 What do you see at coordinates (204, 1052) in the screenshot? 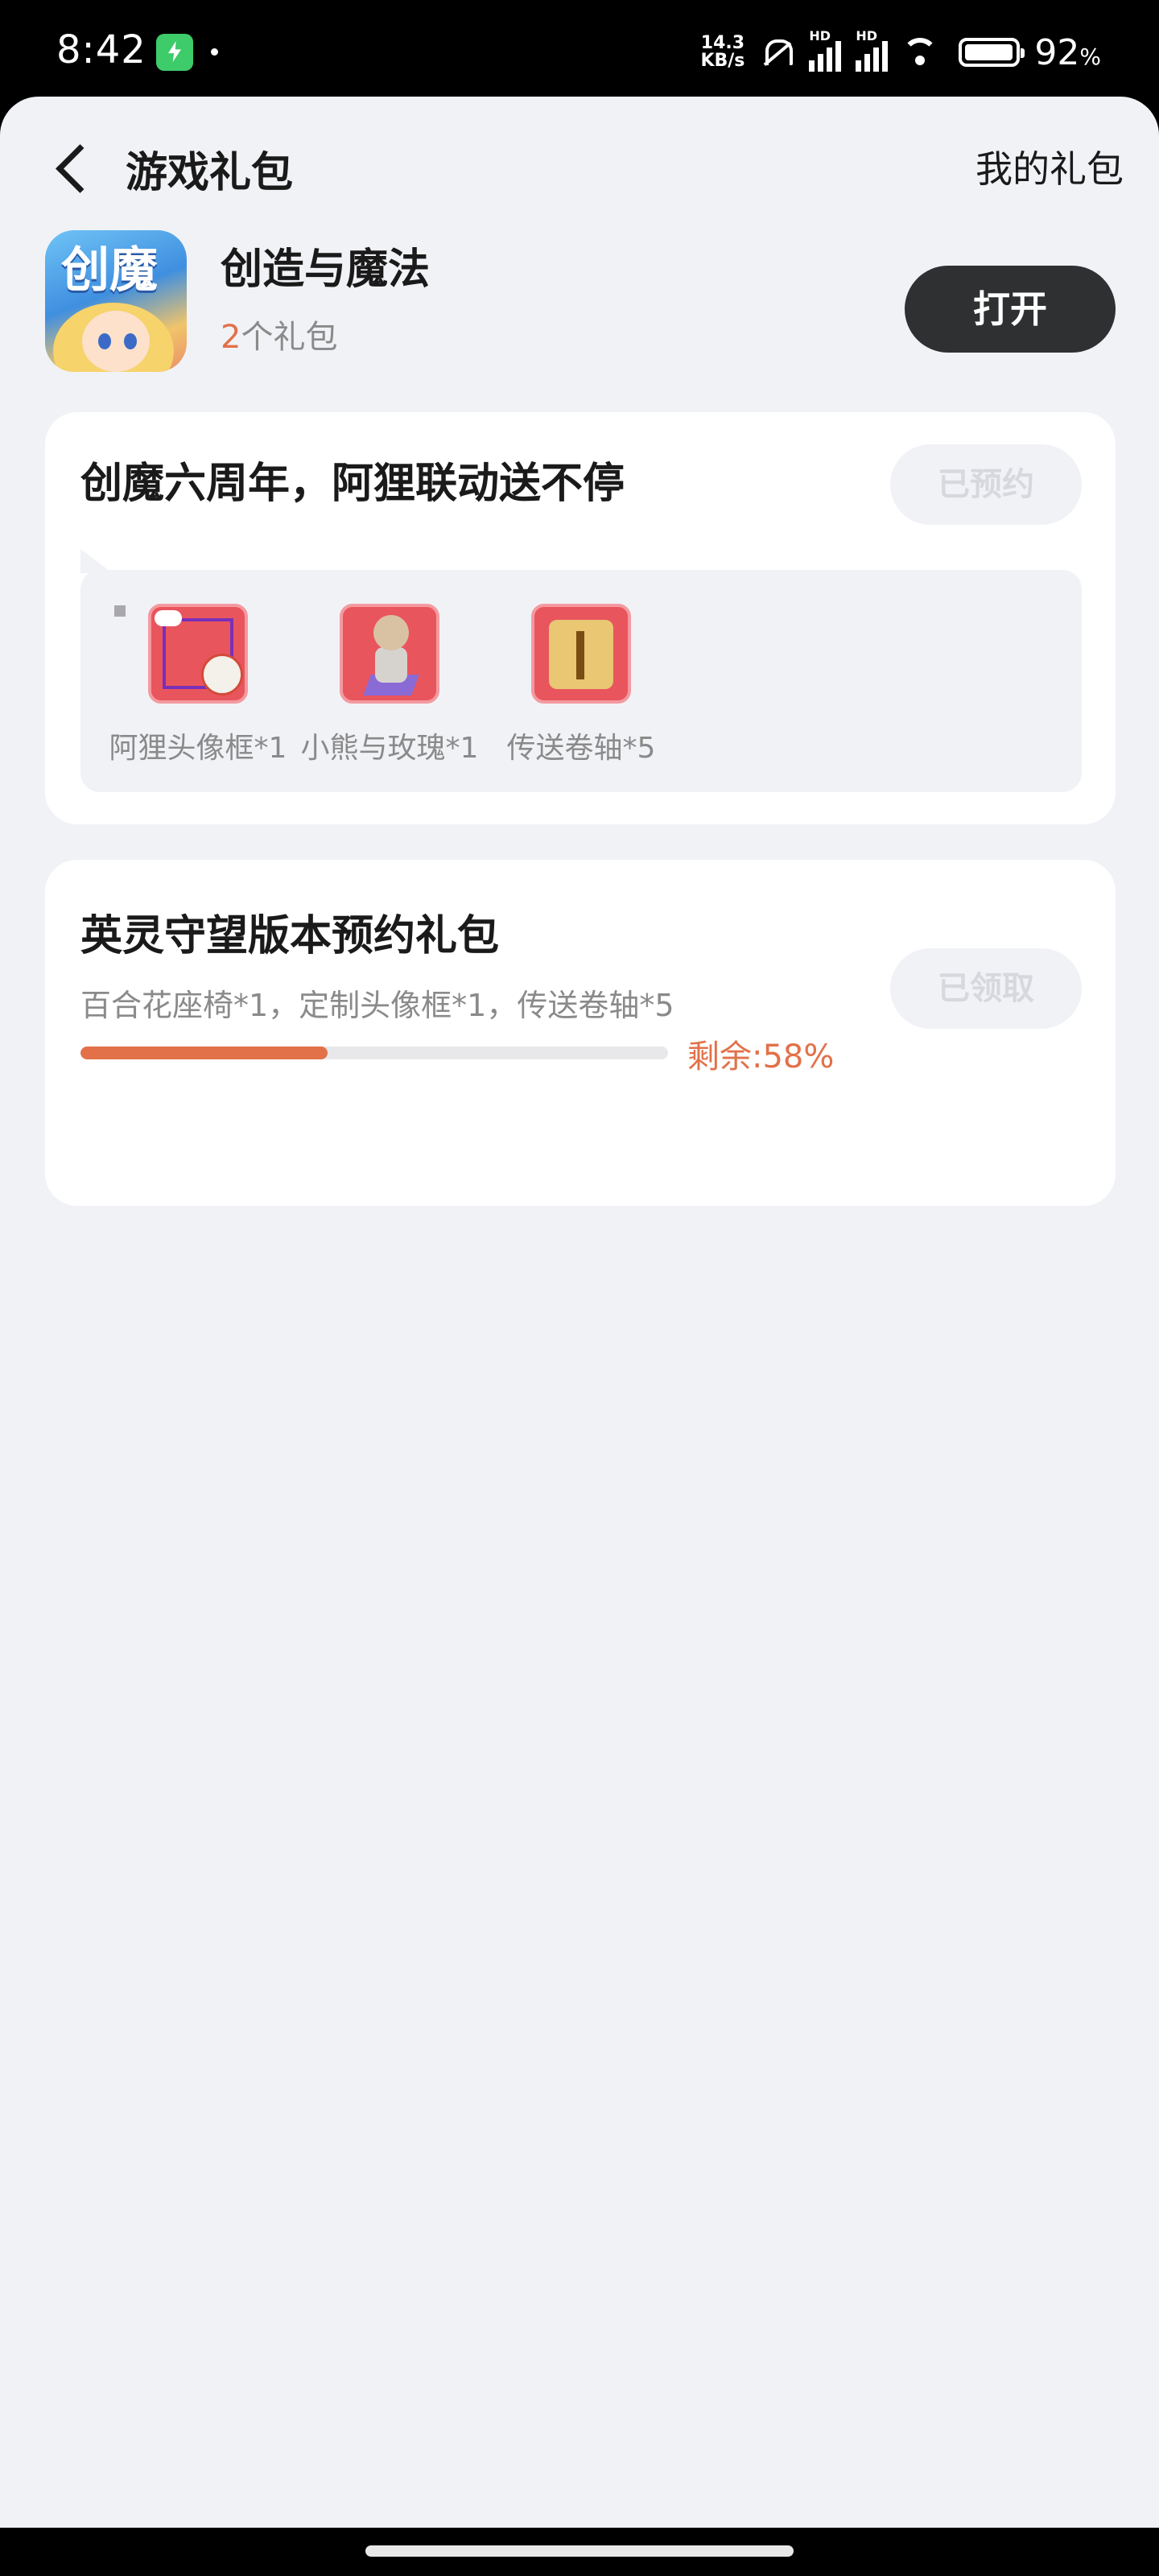
I see `progress-fill` at bounding box center [204, 1052].